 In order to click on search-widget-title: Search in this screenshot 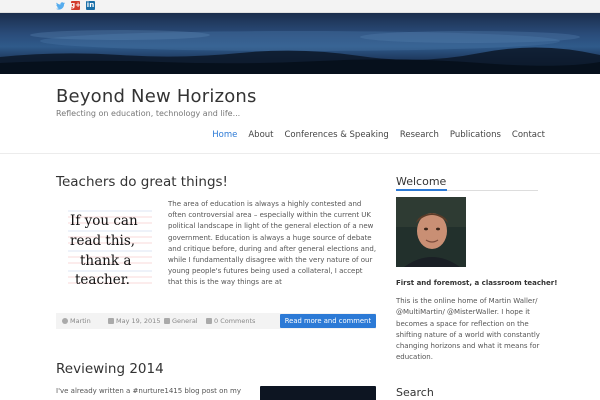, I will do `click(415, 392)`.